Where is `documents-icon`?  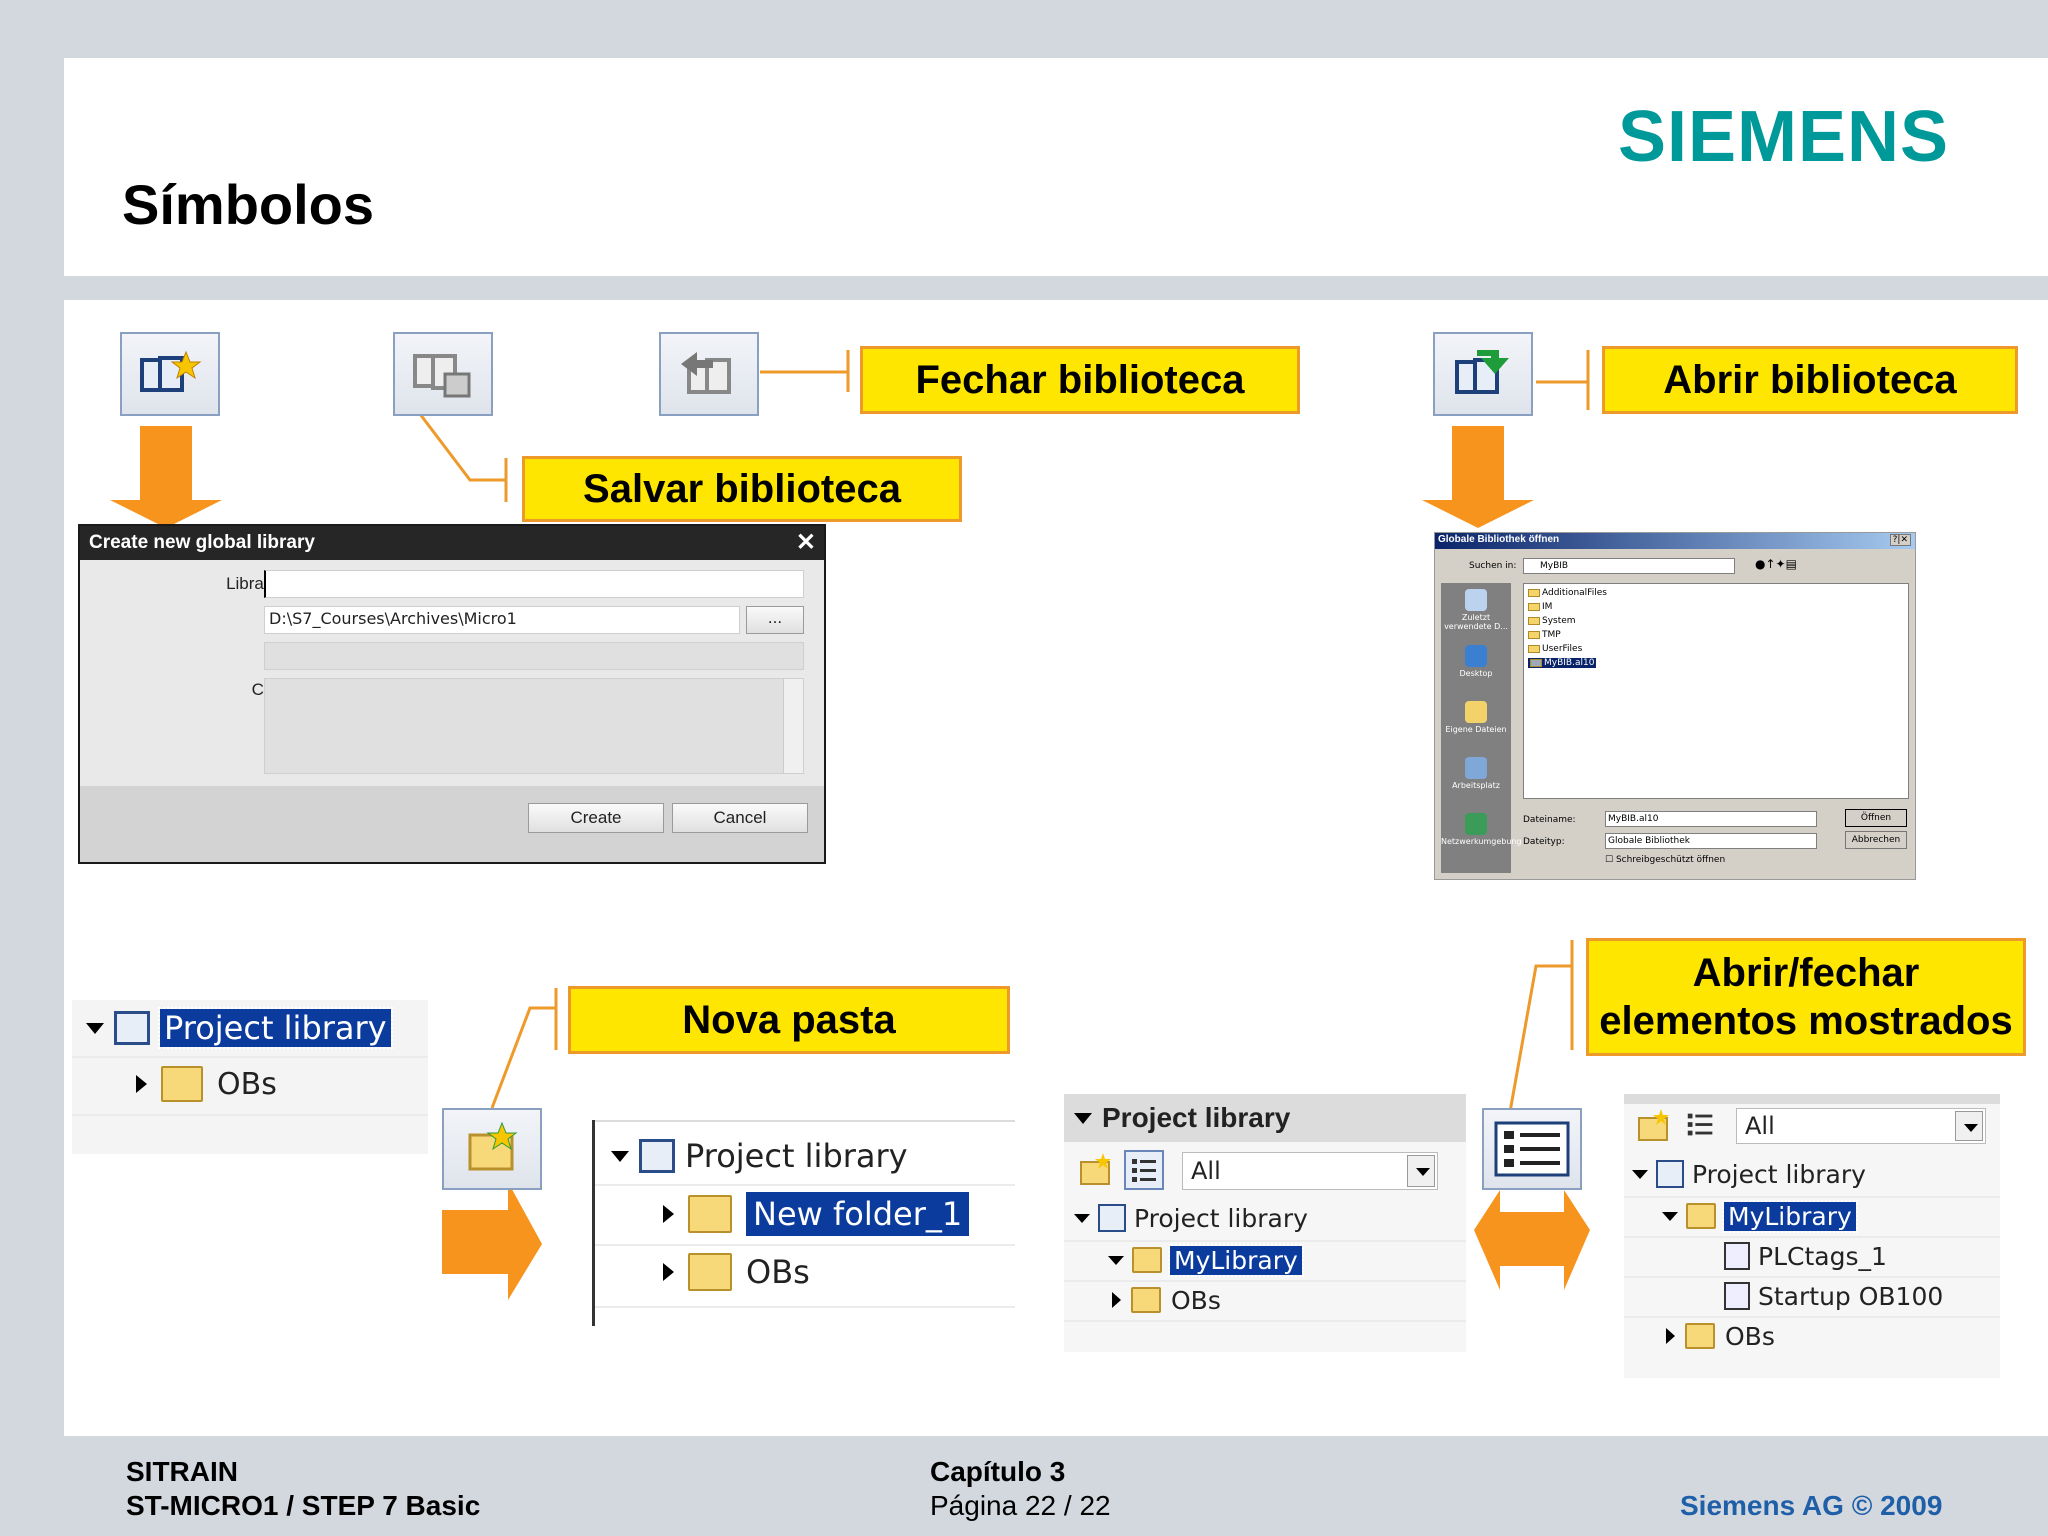 documents-icon is located at coordinates (1476, 712).